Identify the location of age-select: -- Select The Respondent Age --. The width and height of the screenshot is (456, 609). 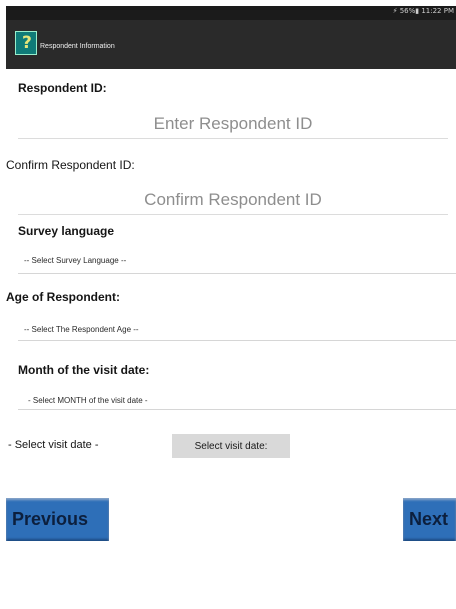
(237, 327).